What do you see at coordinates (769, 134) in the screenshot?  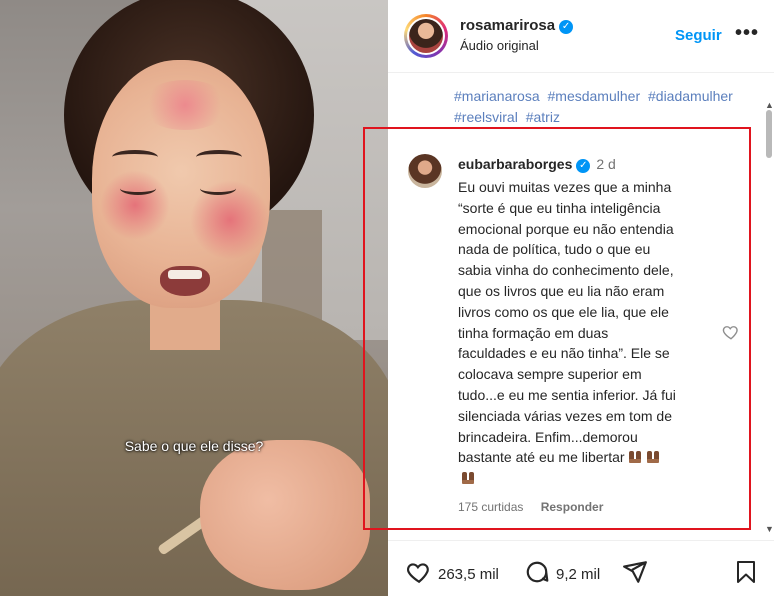 I see `scrollbar-thumb` at bounding box center [769, 134].